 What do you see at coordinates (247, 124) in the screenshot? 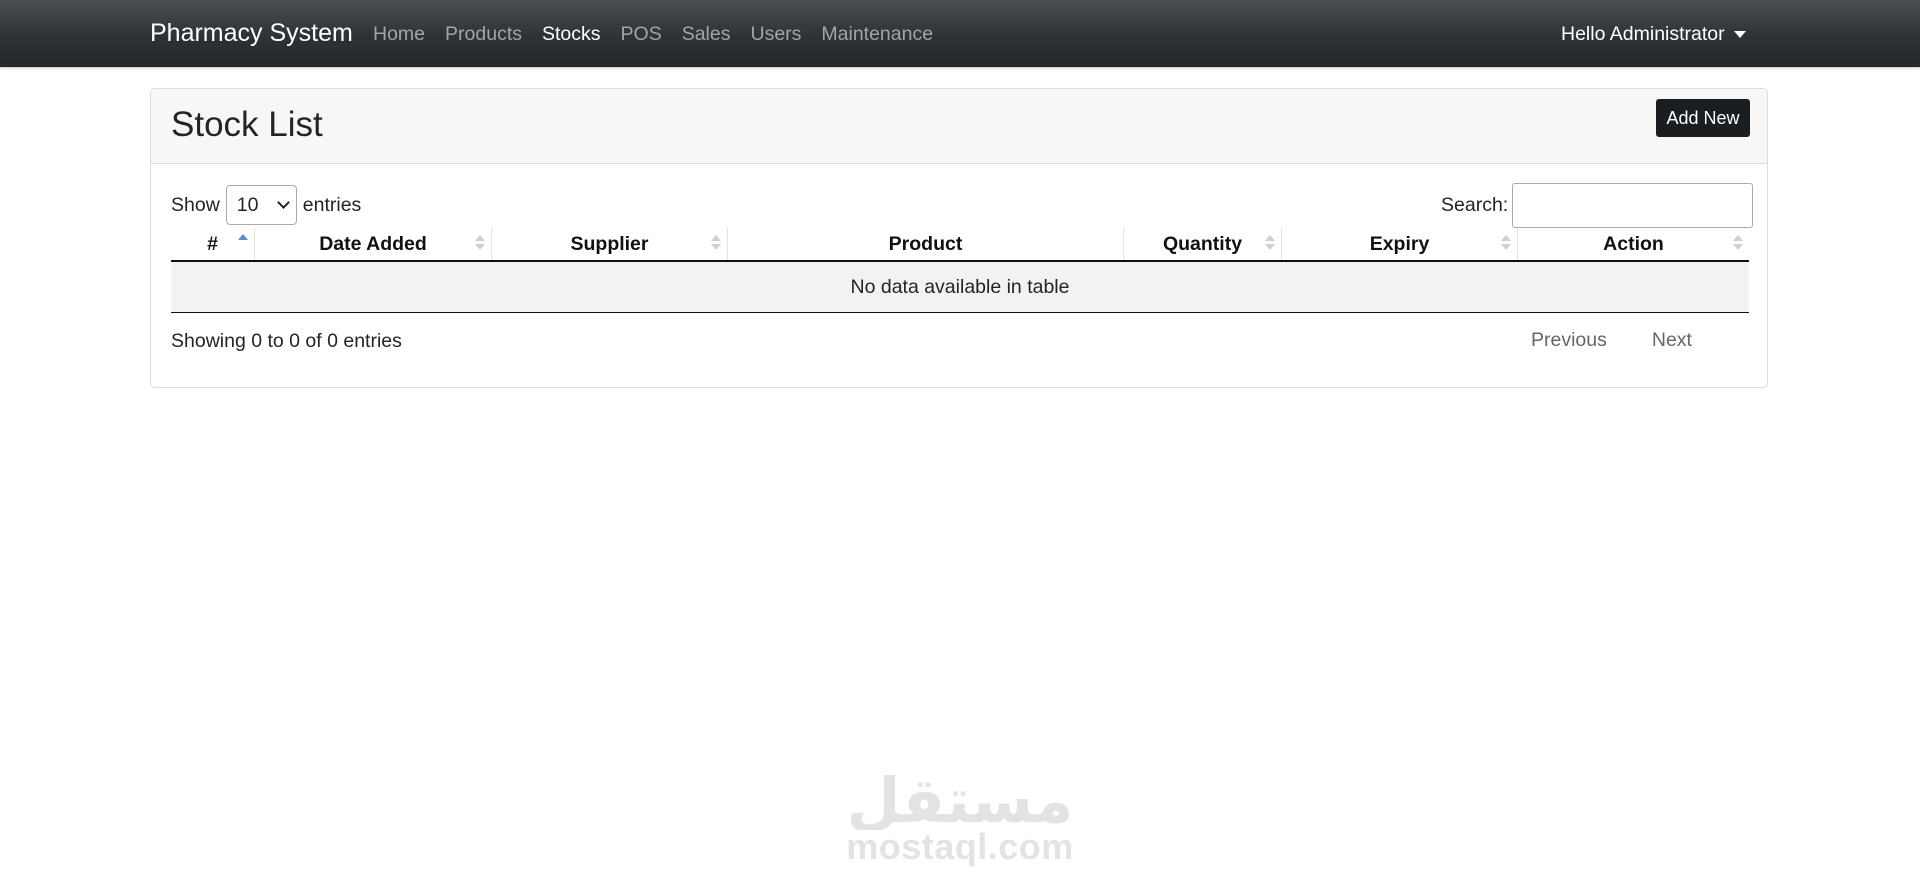
I see `page-title: Stock List` at bounding box center [247, 124].